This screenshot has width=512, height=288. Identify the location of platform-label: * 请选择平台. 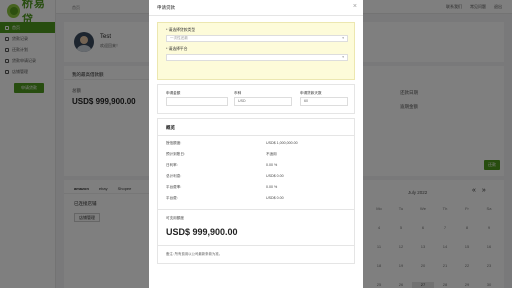
(177, 49).